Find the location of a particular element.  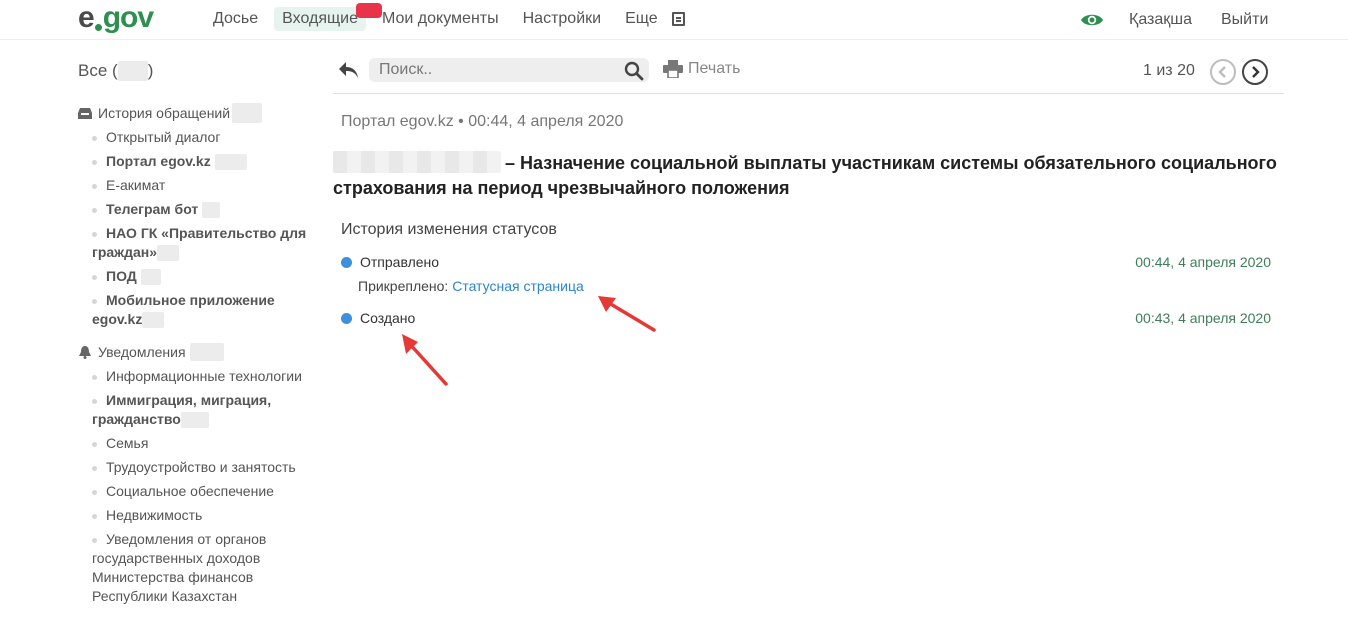

list-item-social-security: Социальное обеспечение is located at coordinates (210, 491).